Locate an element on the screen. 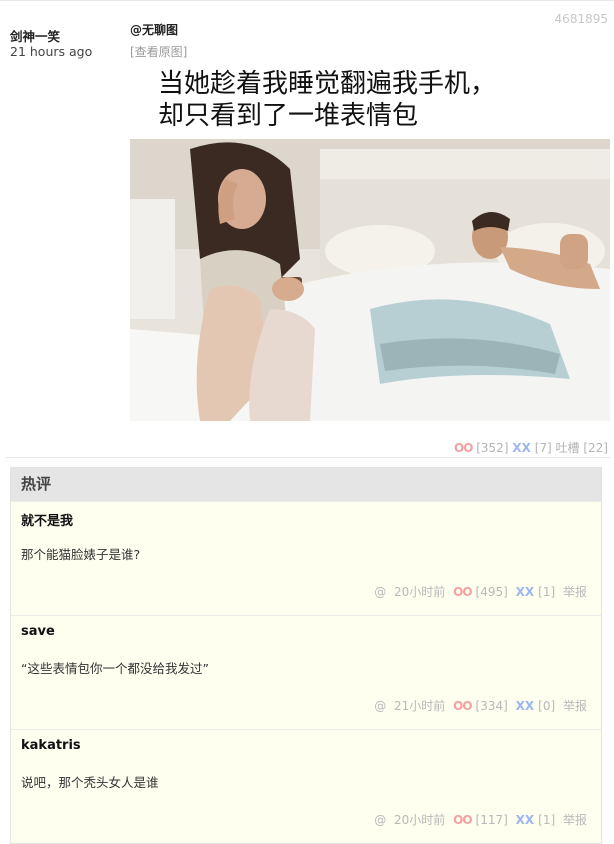  post-author: 剑神一笑 is located at coordinates (35, 35).